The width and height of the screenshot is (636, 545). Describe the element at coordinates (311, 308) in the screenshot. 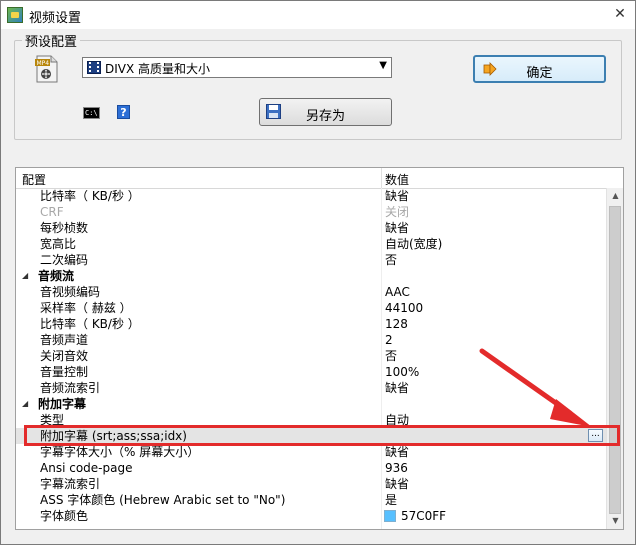

I see `row-sample-rate: 采样率（ 赫兹 ） 44100` at that location.